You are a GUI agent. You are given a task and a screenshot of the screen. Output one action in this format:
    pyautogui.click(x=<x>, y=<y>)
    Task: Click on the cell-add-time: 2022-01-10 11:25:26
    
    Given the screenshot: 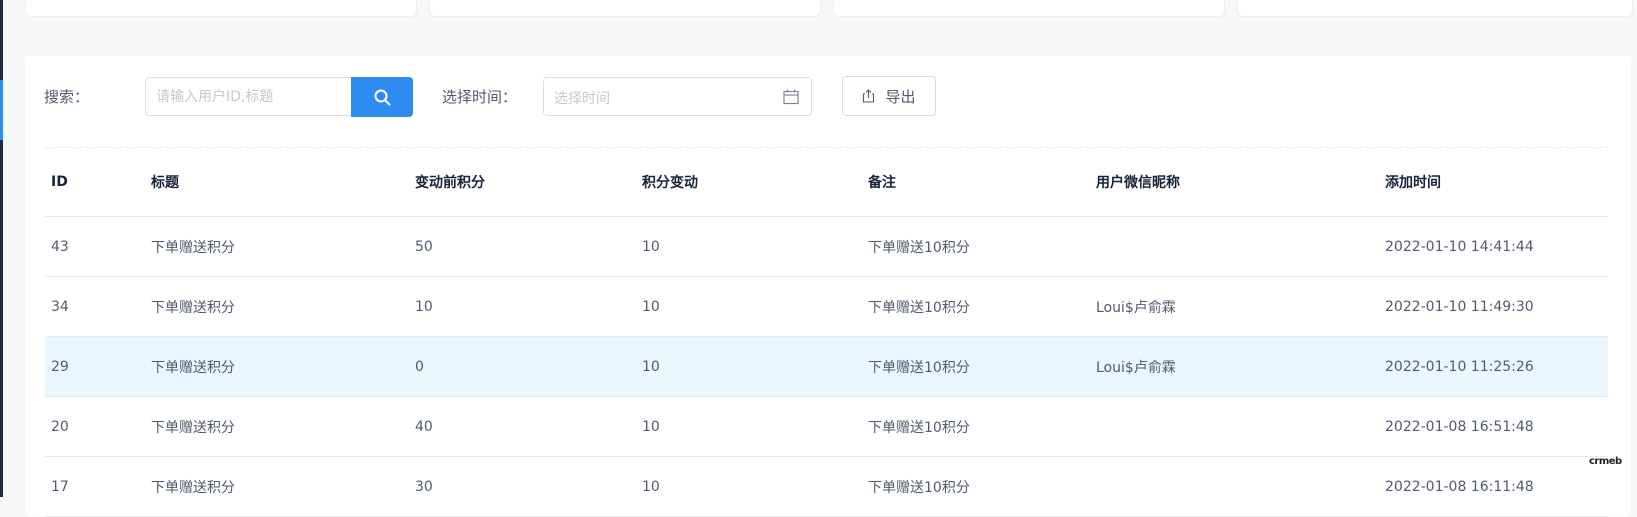 What is the action you would take?
    pyautogui.click(x=1459, y=366)
    